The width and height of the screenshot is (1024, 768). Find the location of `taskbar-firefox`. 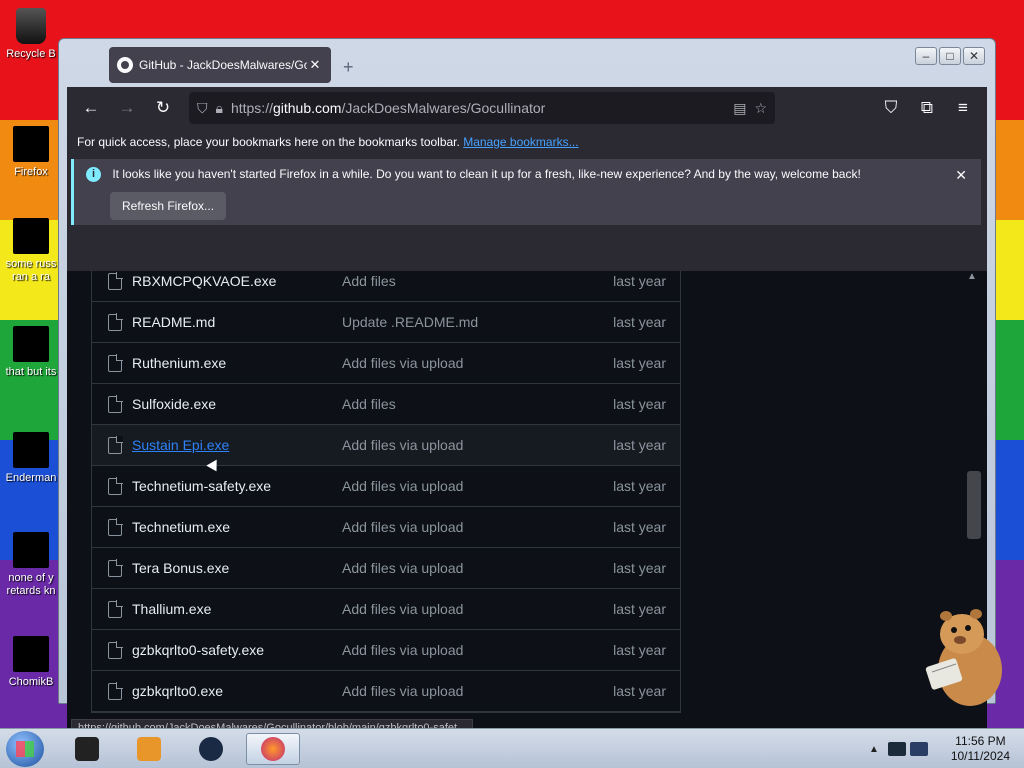

taskbar-firefox is located at coordinates (273, 749).